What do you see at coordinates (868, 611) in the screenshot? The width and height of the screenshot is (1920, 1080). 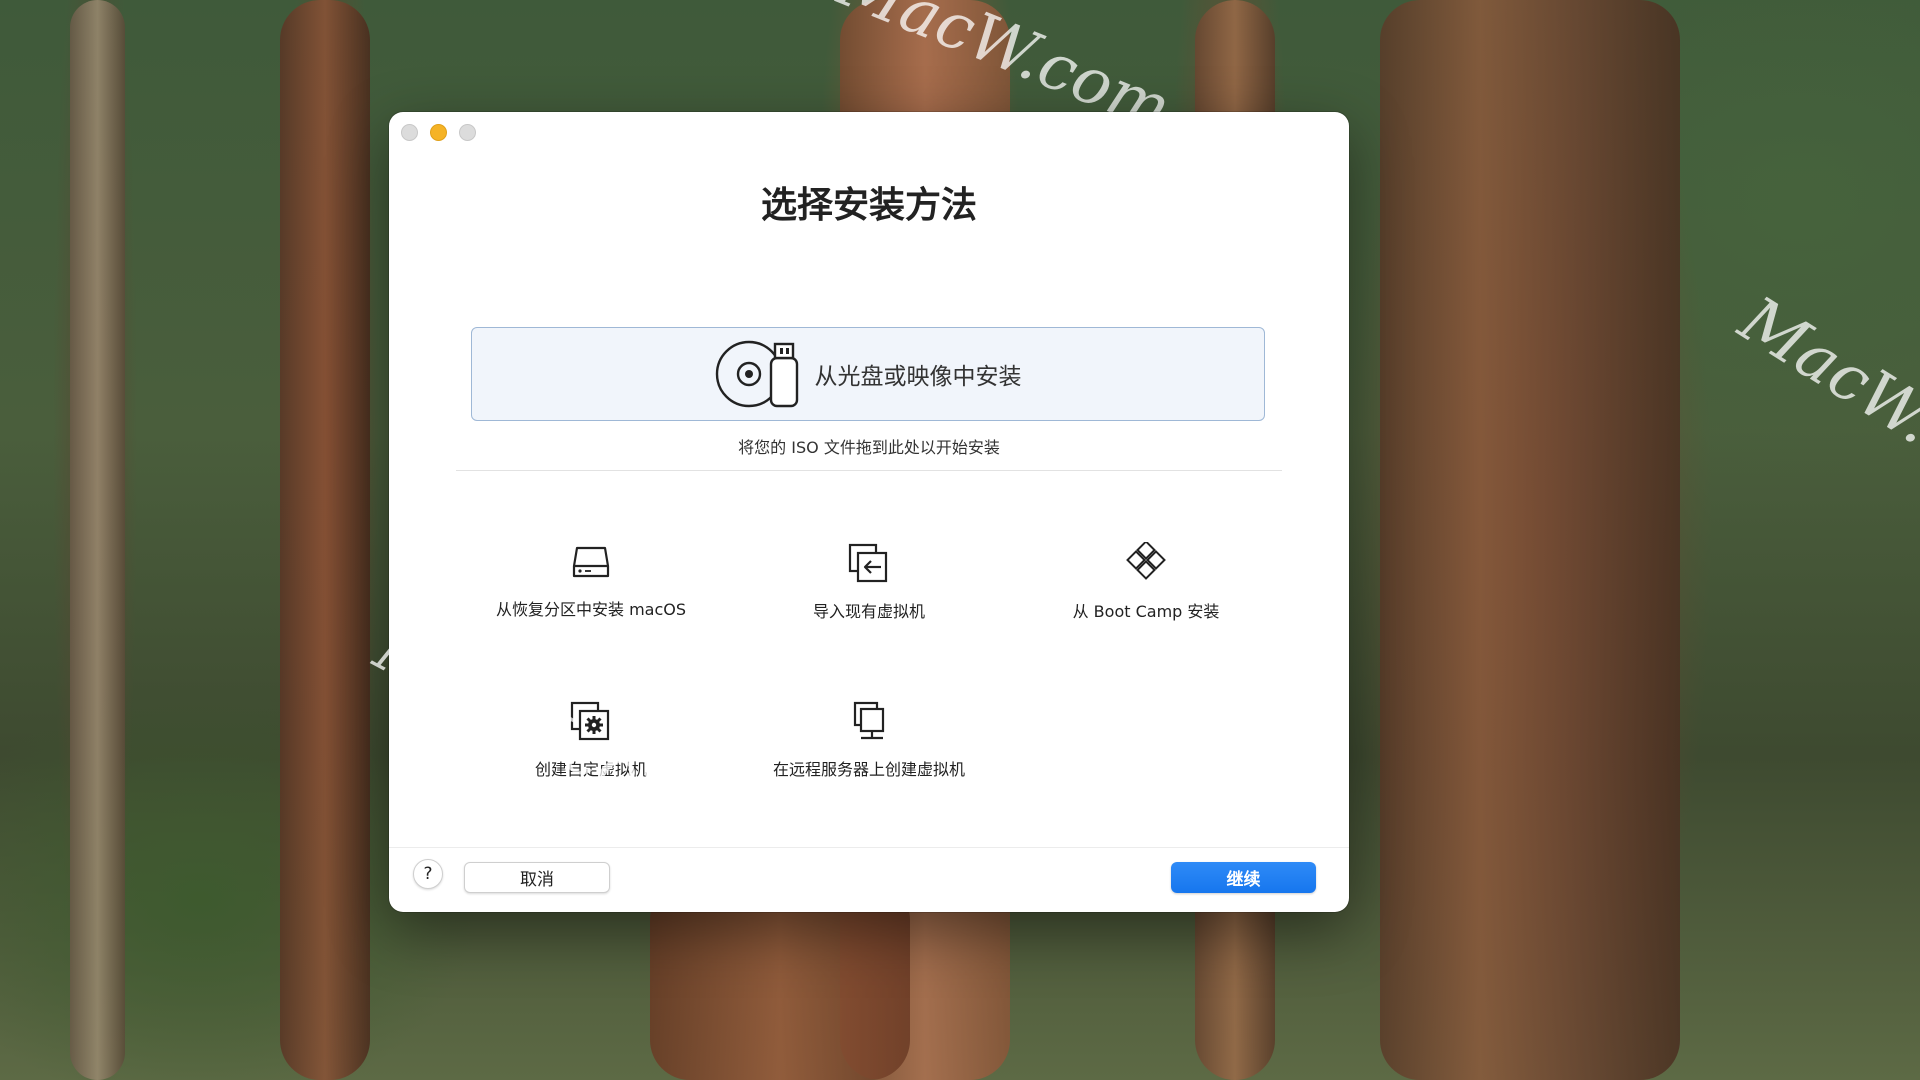 I see `option-label: 导入现有虚拟机` at bounding box center [868, 611].